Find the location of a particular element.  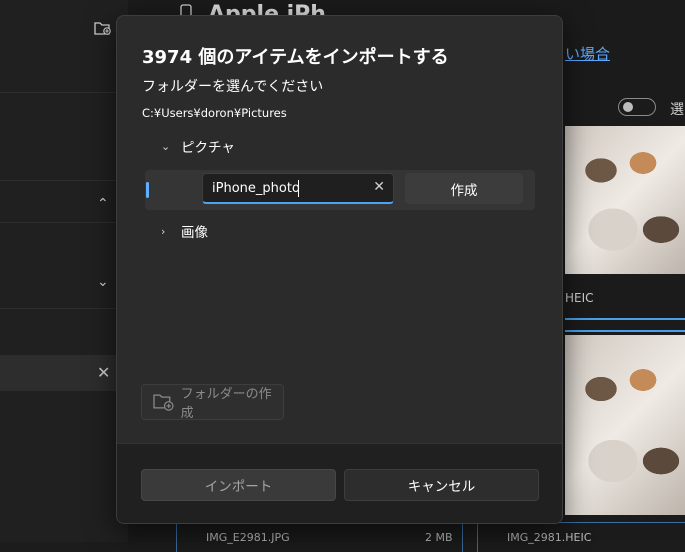

file-card: IMG_2981.HEIC is located at coordinates (581, 537).